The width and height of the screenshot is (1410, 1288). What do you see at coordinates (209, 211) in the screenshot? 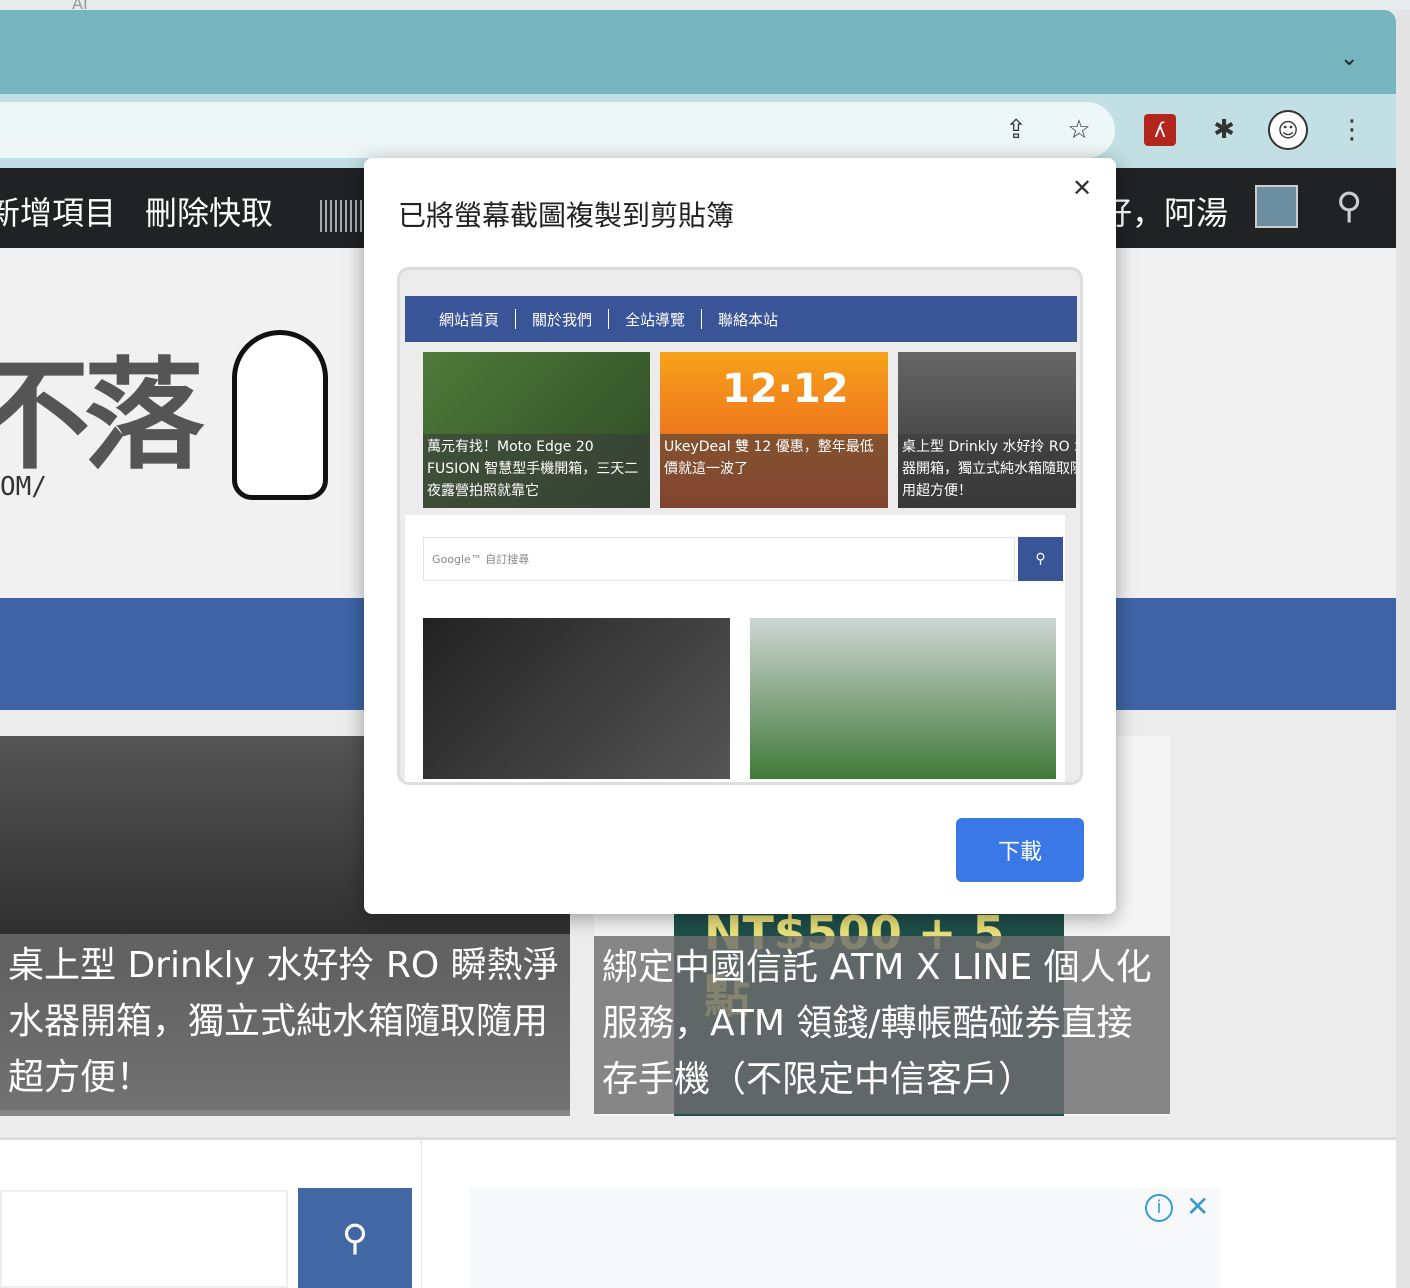
I see `admin-clear-cache: 刪除快取` at bounding box center [209, 211].